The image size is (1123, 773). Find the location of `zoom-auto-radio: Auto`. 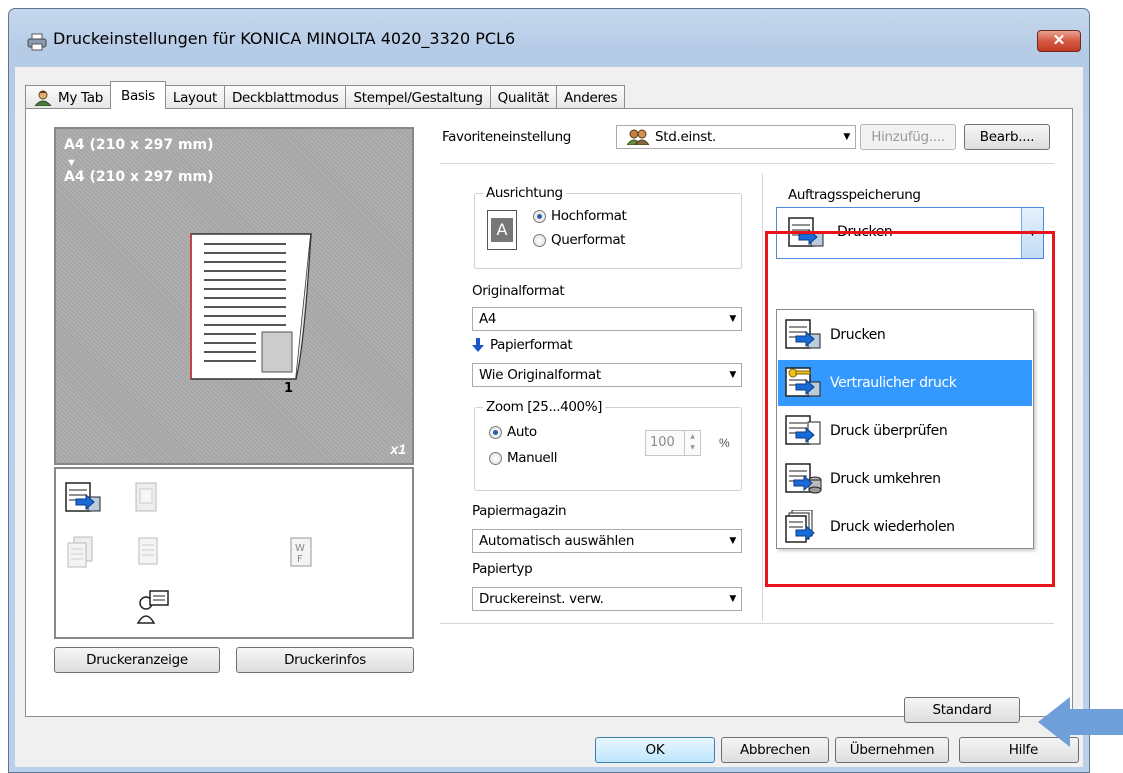

zoom-auto-radio: Auto is located at coordinates (513, 432).